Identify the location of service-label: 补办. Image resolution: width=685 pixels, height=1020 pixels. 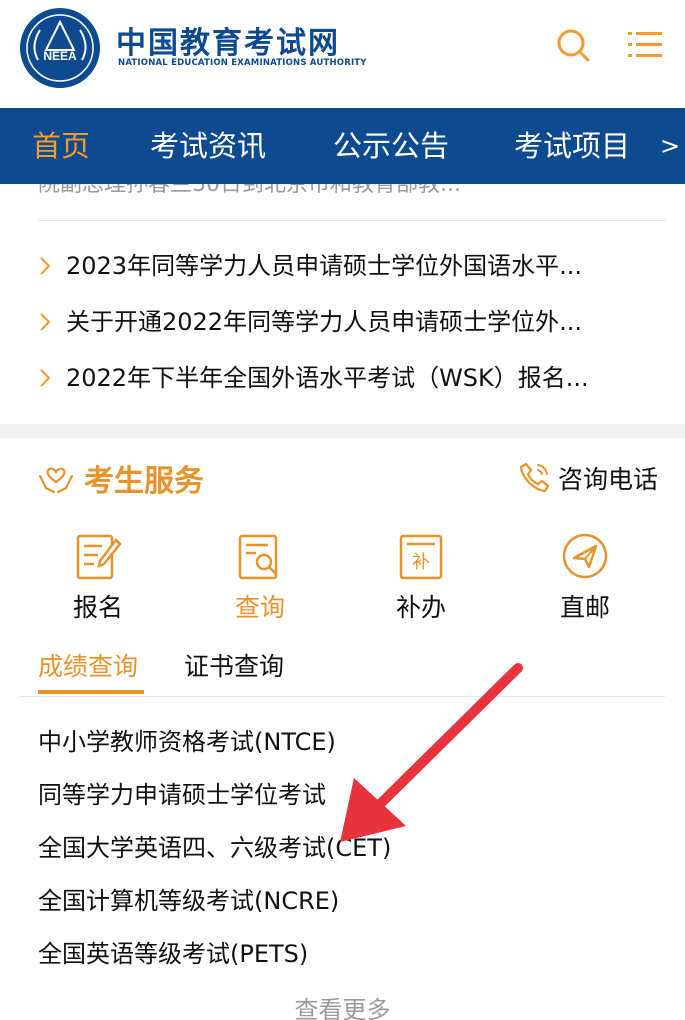
(420, 607).